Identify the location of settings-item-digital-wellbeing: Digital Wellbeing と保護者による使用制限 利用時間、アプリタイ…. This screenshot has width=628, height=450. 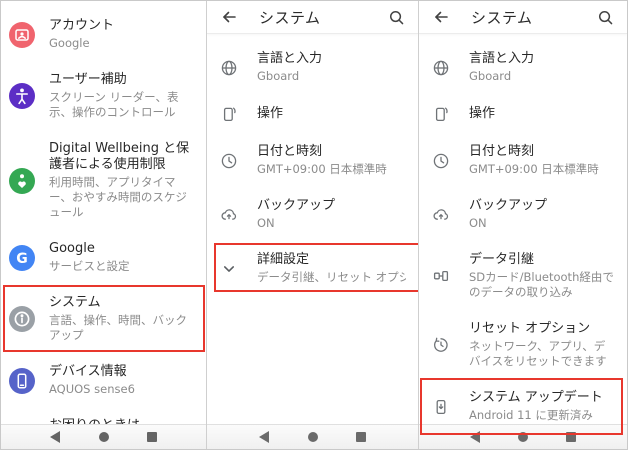
(103, 180).